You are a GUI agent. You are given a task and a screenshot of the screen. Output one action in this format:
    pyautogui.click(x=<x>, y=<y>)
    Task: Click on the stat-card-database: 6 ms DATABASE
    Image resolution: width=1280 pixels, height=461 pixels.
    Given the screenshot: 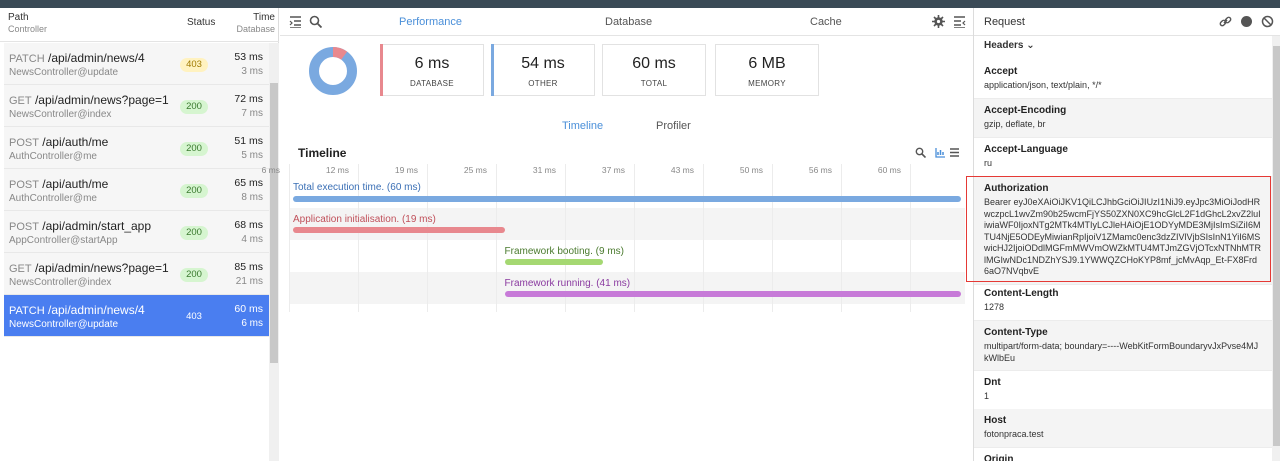 What is the action you would take?
    pyautogui.click(x=432, y=70)
    